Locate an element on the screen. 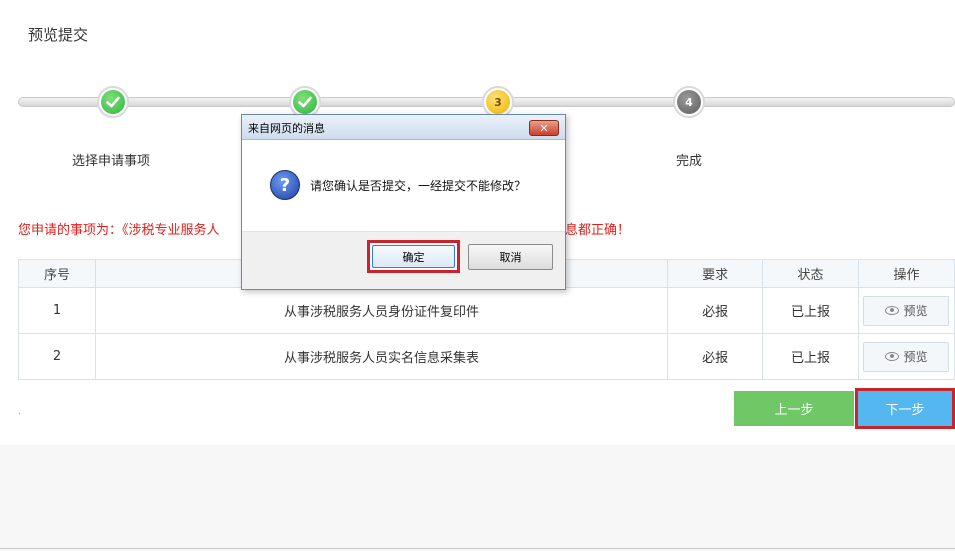  header-status: 状态 is located at coordinates (810, 273).